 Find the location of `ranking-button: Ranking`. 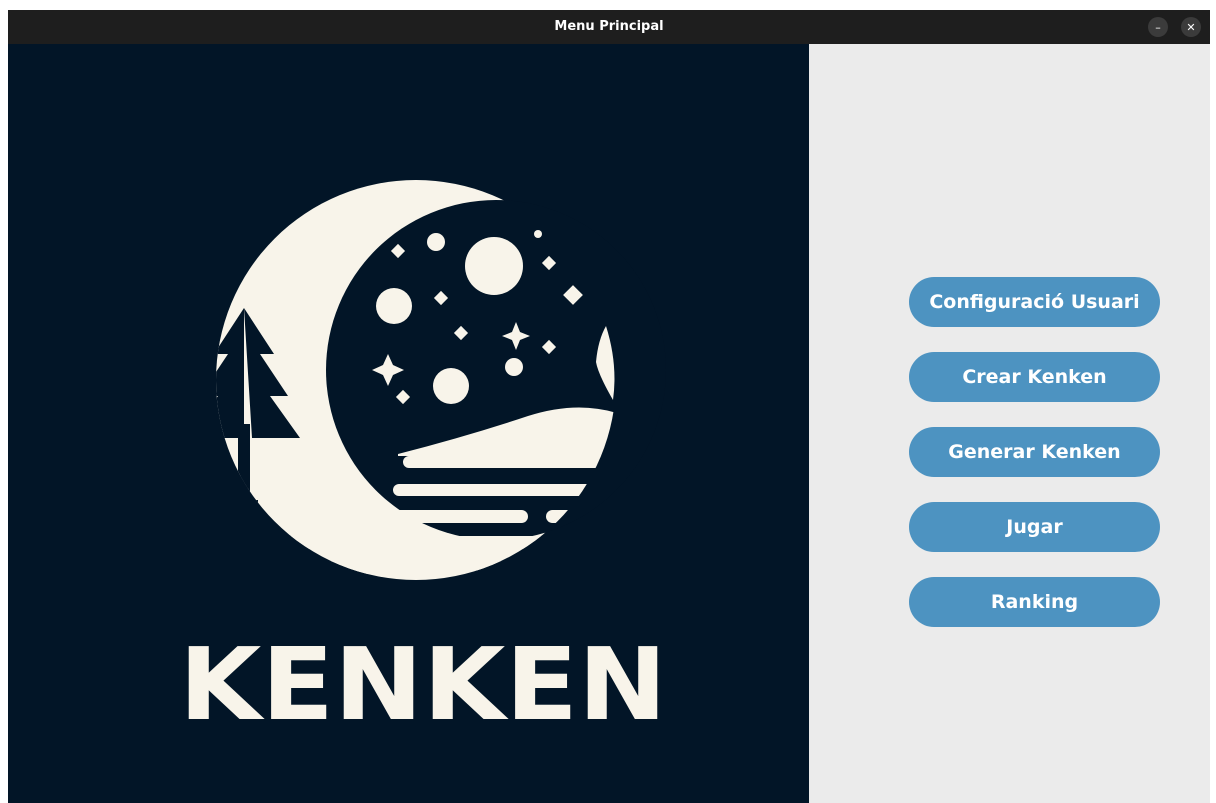

ranking-button: Ranking is located at coordinates (1034, 602).